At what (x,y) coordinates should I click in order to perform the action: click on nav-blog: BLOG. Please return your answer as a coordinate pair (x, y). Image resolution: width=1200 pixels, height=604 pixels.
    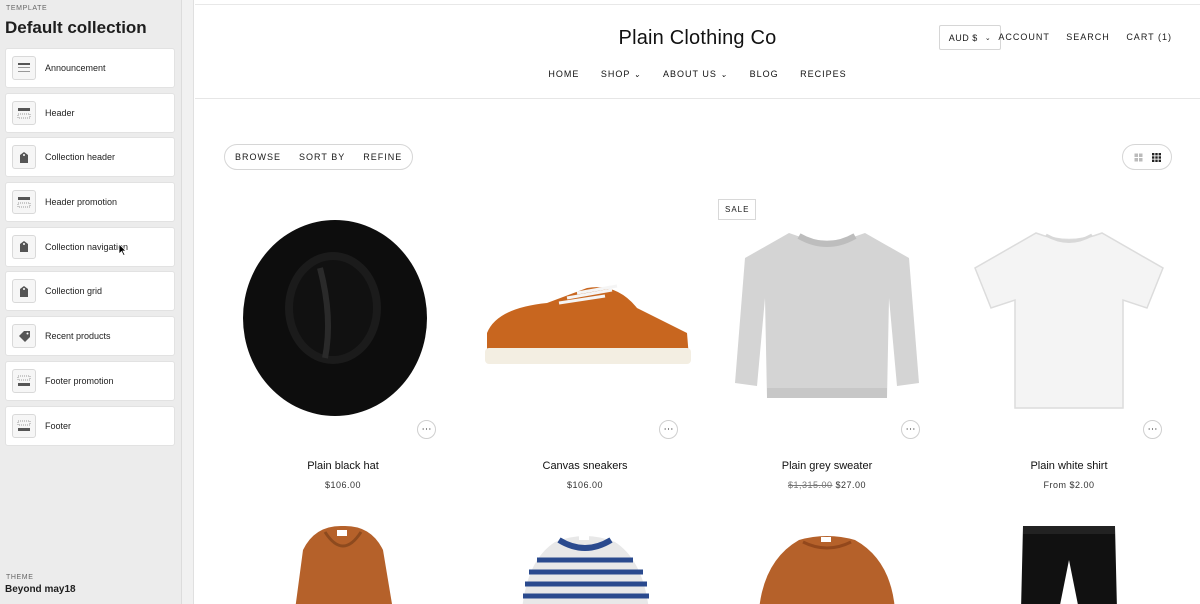
    Looking at the image, I should click on (764, 74).